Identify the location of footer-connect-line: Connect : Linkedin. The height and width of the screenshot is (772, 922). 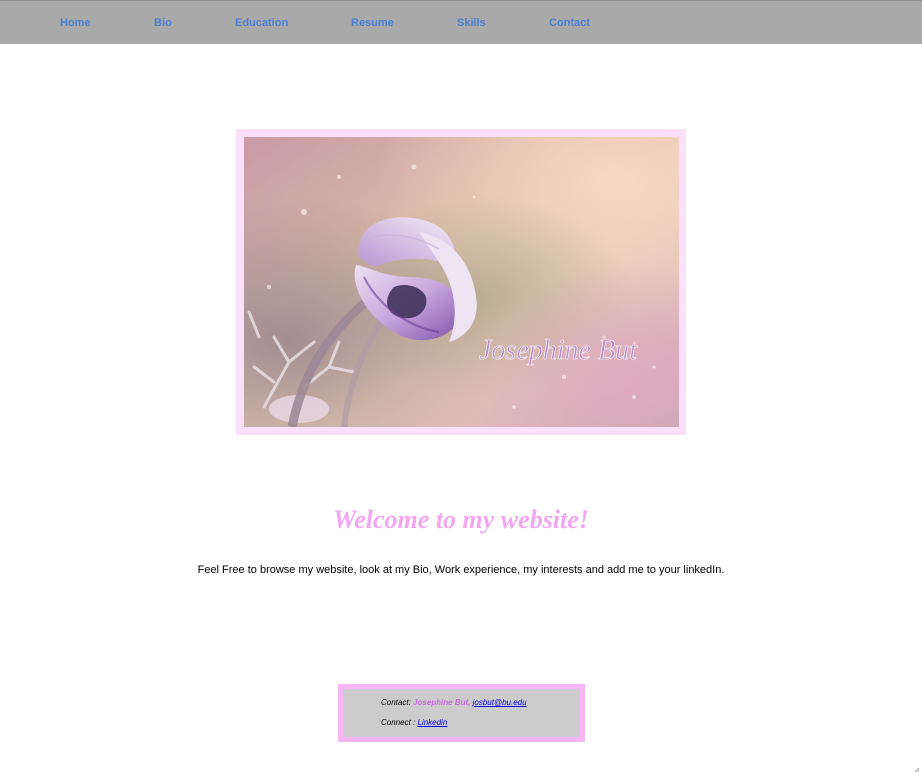
(414, 722).